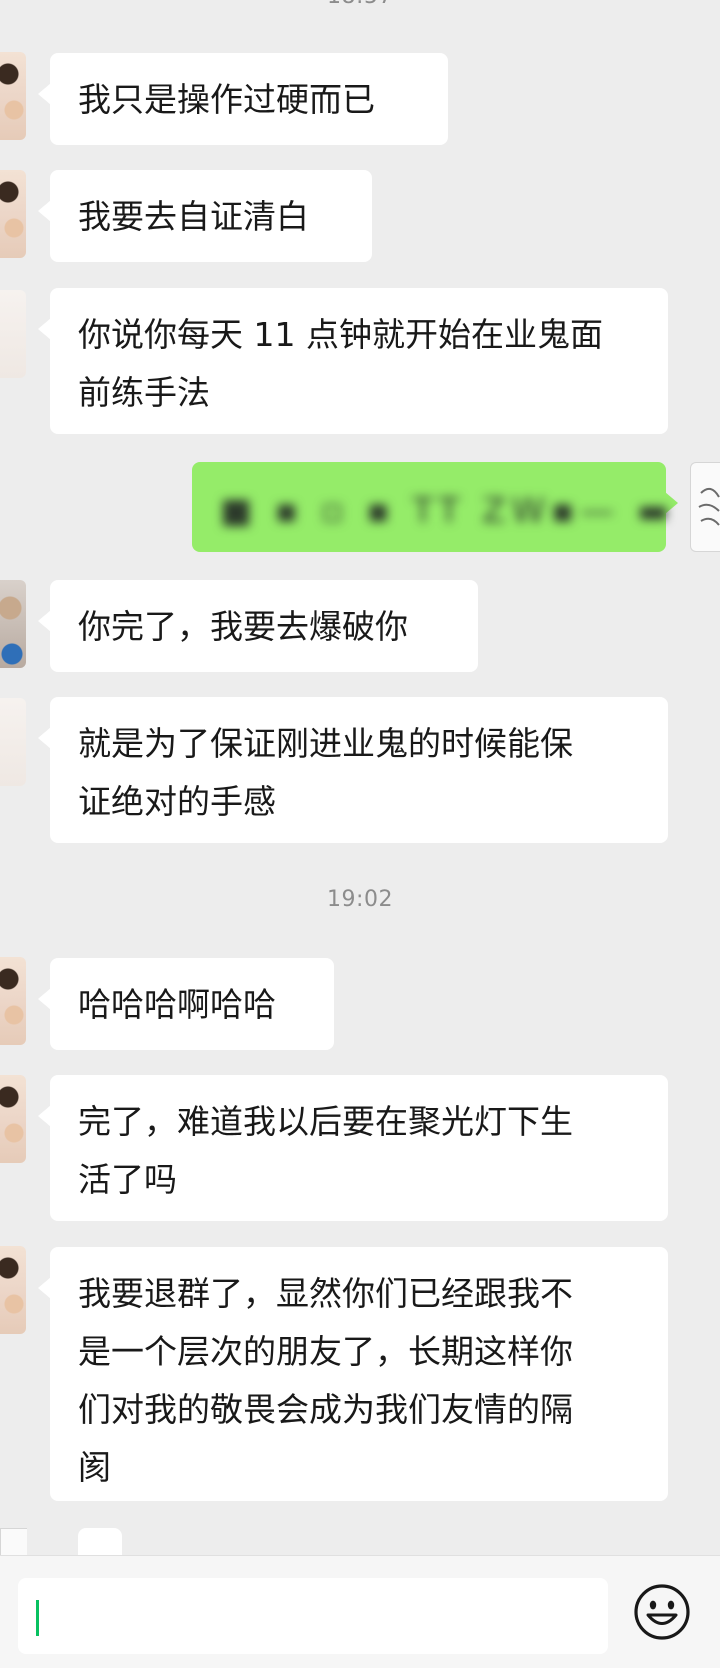  I want to click on message-text: 你完了，我要去爆破你, so click(243, 626).